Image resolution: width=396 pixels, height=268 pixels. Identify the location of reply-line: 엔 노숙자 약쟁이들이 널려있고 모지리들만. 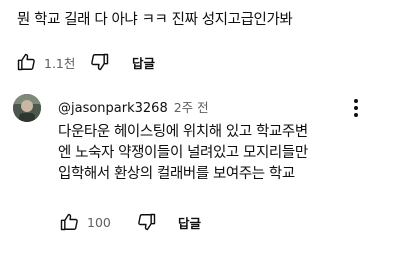
(183, 153).